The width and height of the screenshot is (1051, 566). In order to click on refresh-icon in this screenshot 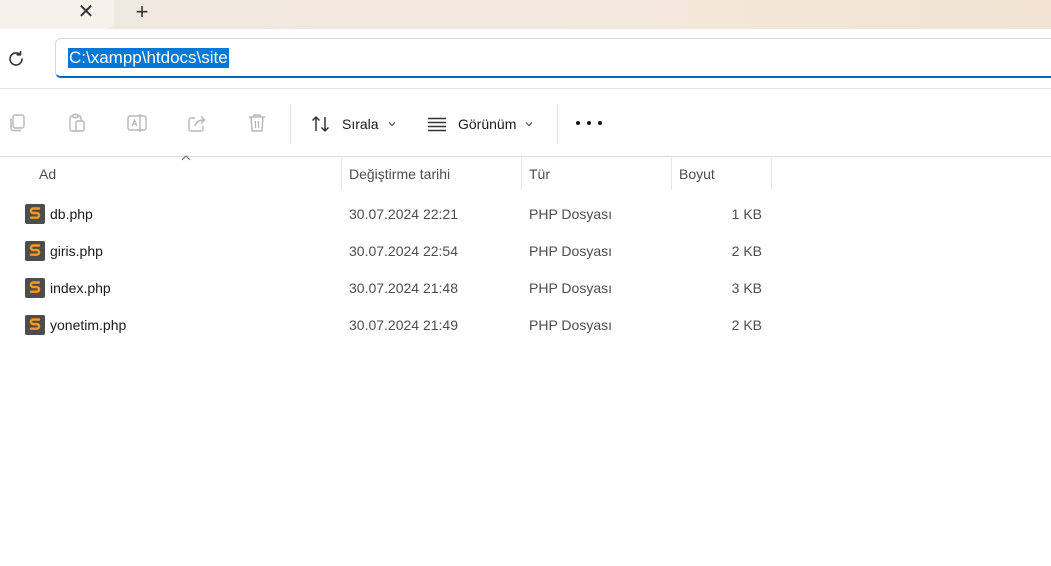, I will do `click(16, 59)`.